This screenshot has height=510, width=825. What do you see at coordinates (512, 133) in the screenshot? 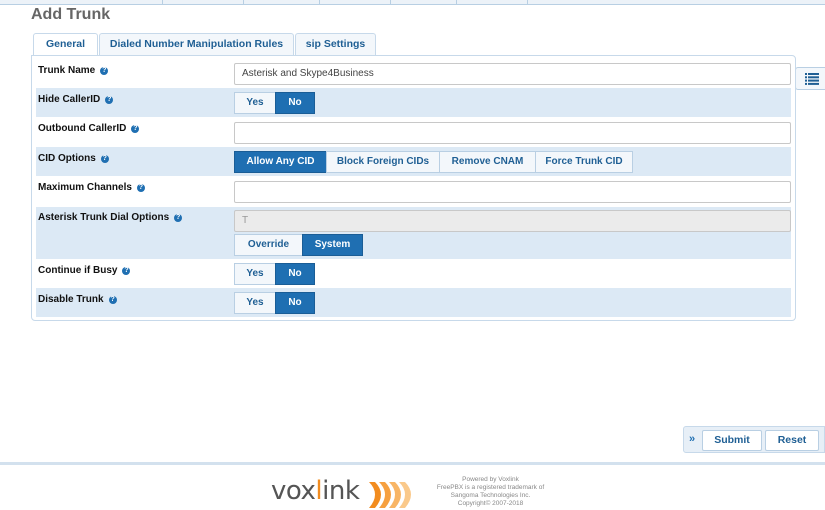
I see `outbound-callerid-input` at bounding box center [512, 133].